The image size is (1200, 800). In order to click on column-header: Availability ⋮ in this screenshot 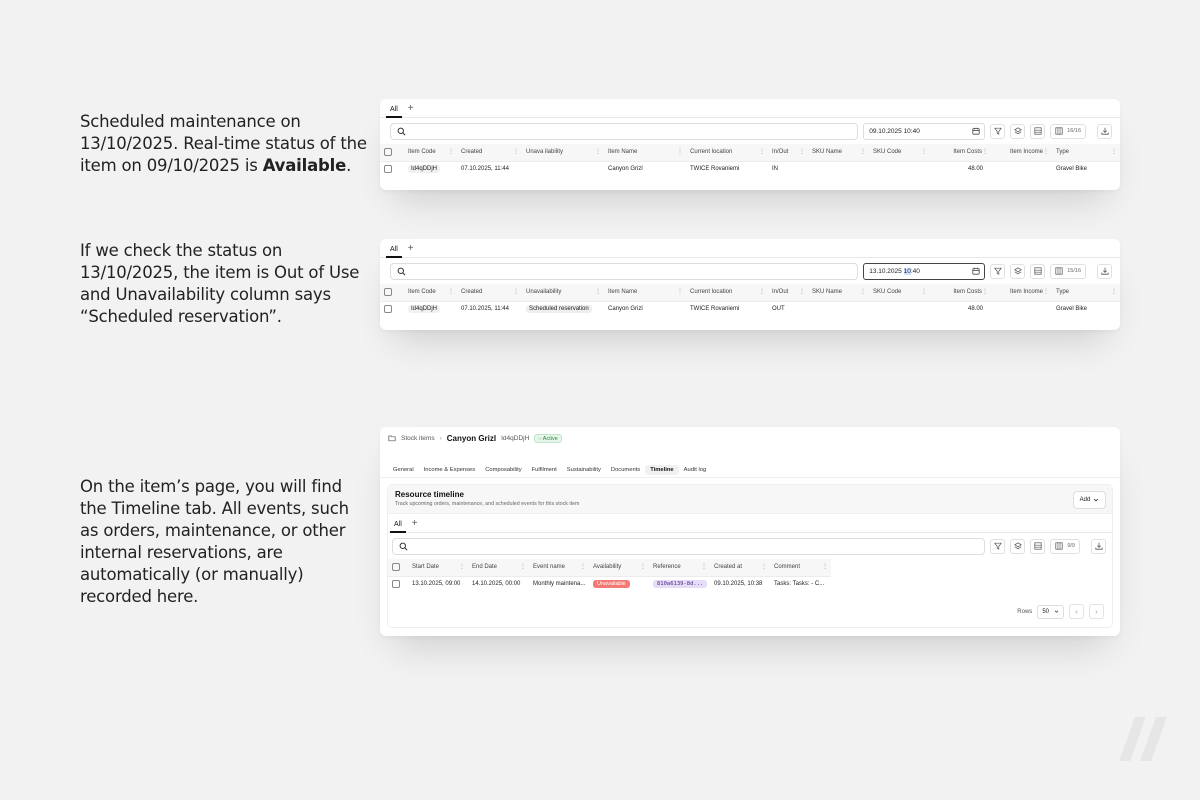, I will do `click(619, 568)`.